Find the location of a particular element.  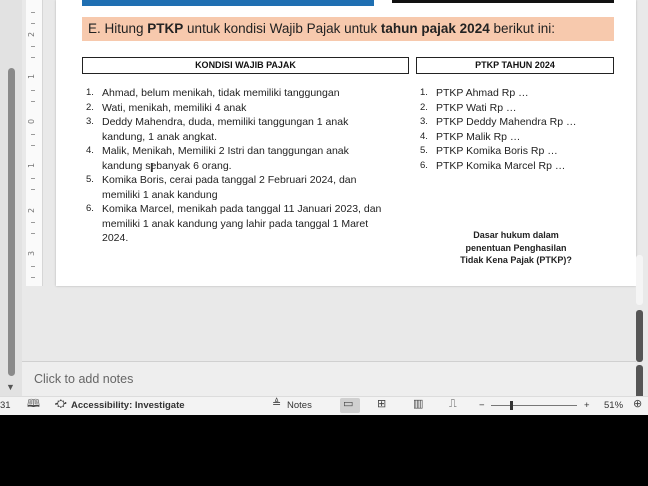

list-line: 2024. is located at coordinates (115, 238).